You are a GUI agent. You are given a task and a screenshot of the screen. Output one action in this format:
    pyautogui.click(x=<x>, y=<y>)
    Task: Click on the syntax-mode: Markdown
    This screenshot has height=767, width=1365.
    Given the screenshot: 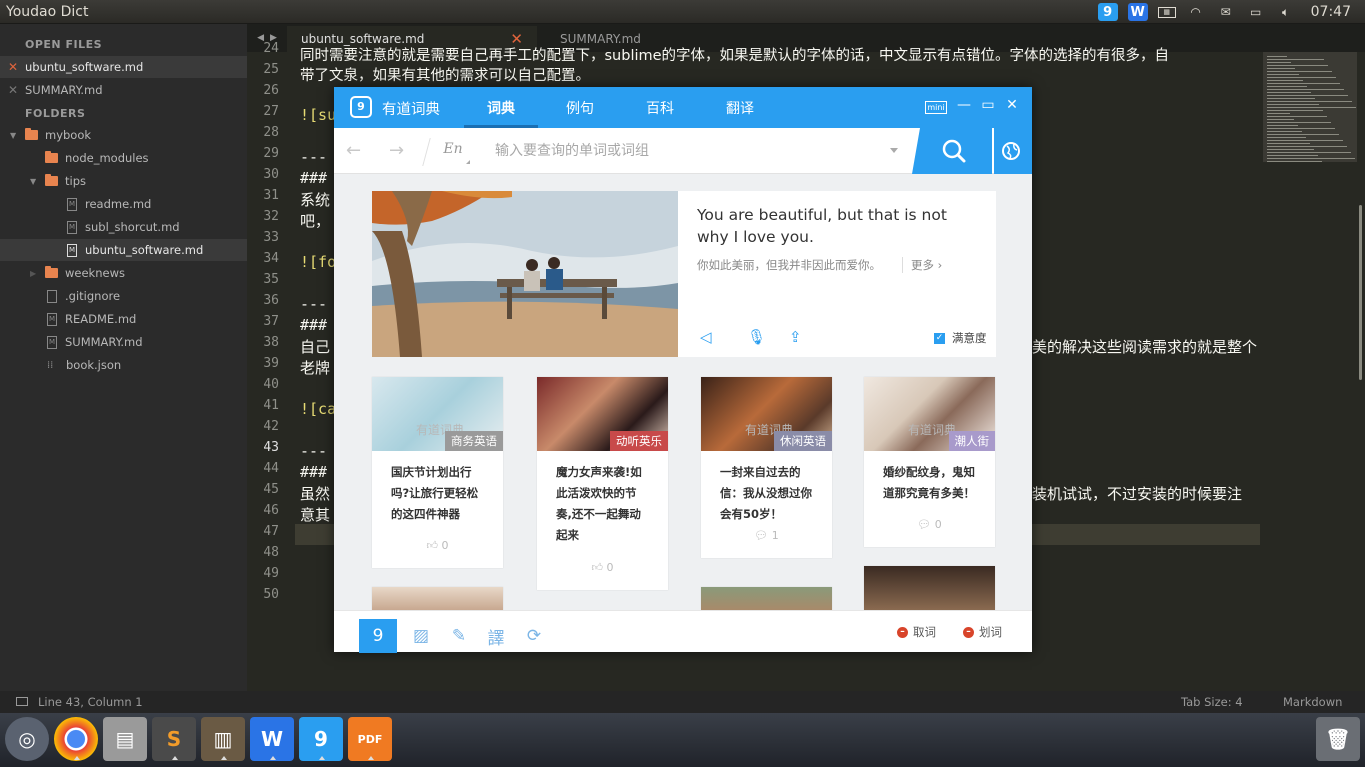 What is the action you would take?
    pyautogui.click(x=1312, y=702)
    